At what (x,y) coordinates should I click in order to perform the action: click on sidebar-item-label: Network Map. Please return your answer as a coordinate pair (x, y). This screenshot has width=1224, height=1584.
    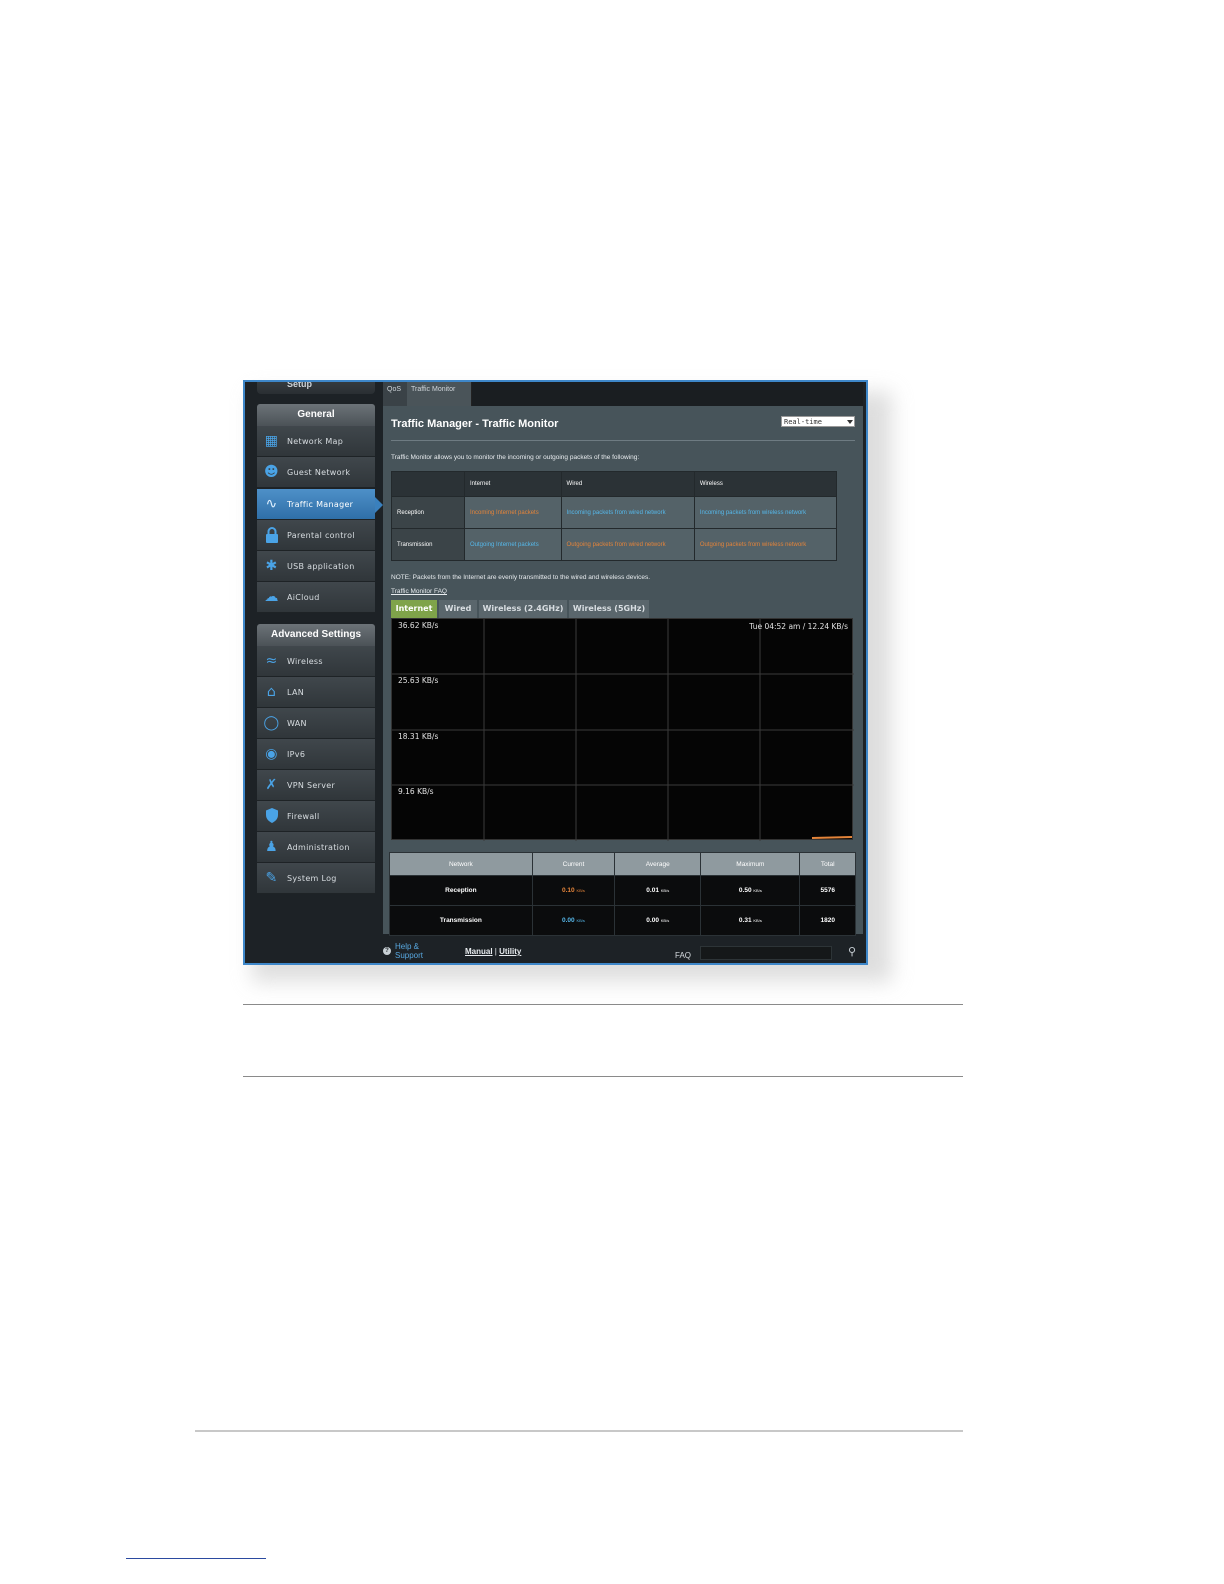
    Looking at the image, I should click on (315, 441).